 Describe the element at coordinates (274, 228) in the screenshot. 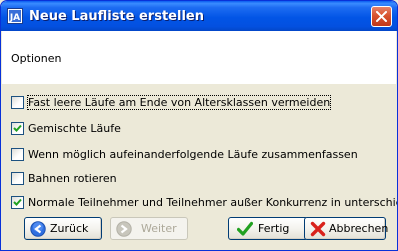

I see `finish-label: Fertig` at that location.